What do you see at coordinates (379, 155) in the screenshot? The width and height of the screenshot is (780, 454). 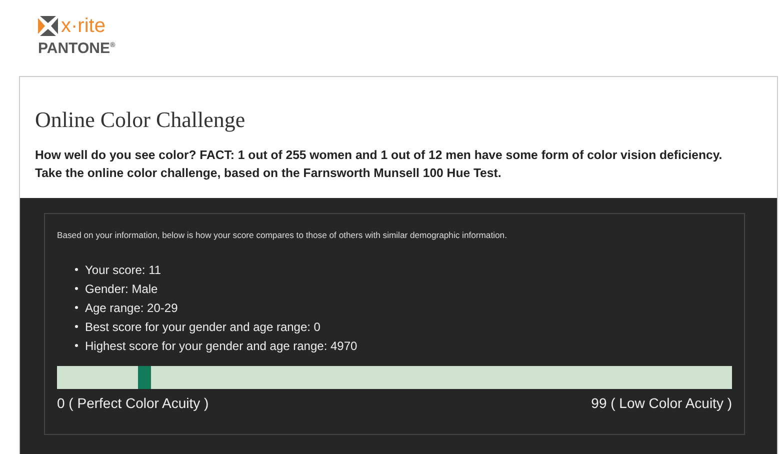 I see `intro-text: How well do you see color? FACT: 1 out of 255 women and 1 out of 12 men have some form of color vision deficiency.` at bounding box center [379, 155].